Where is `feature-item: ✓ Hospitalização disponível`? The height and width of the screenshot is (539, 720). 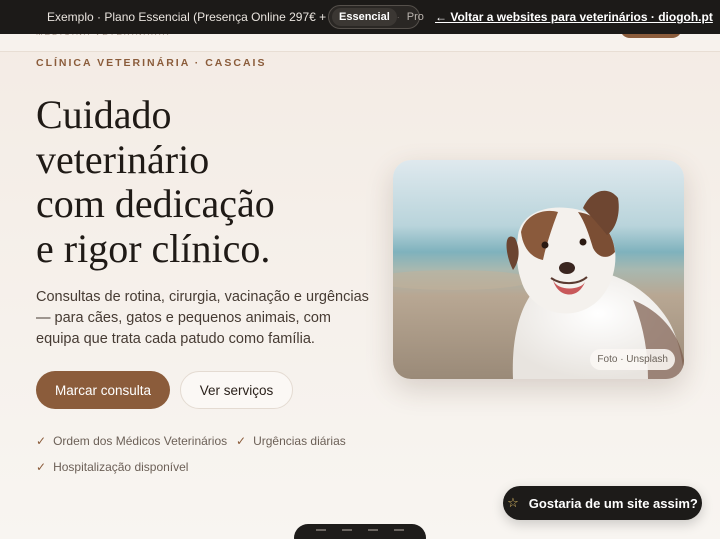
feature-item: ✓ Hospitalização disponível is located at coordinates (112, 467).